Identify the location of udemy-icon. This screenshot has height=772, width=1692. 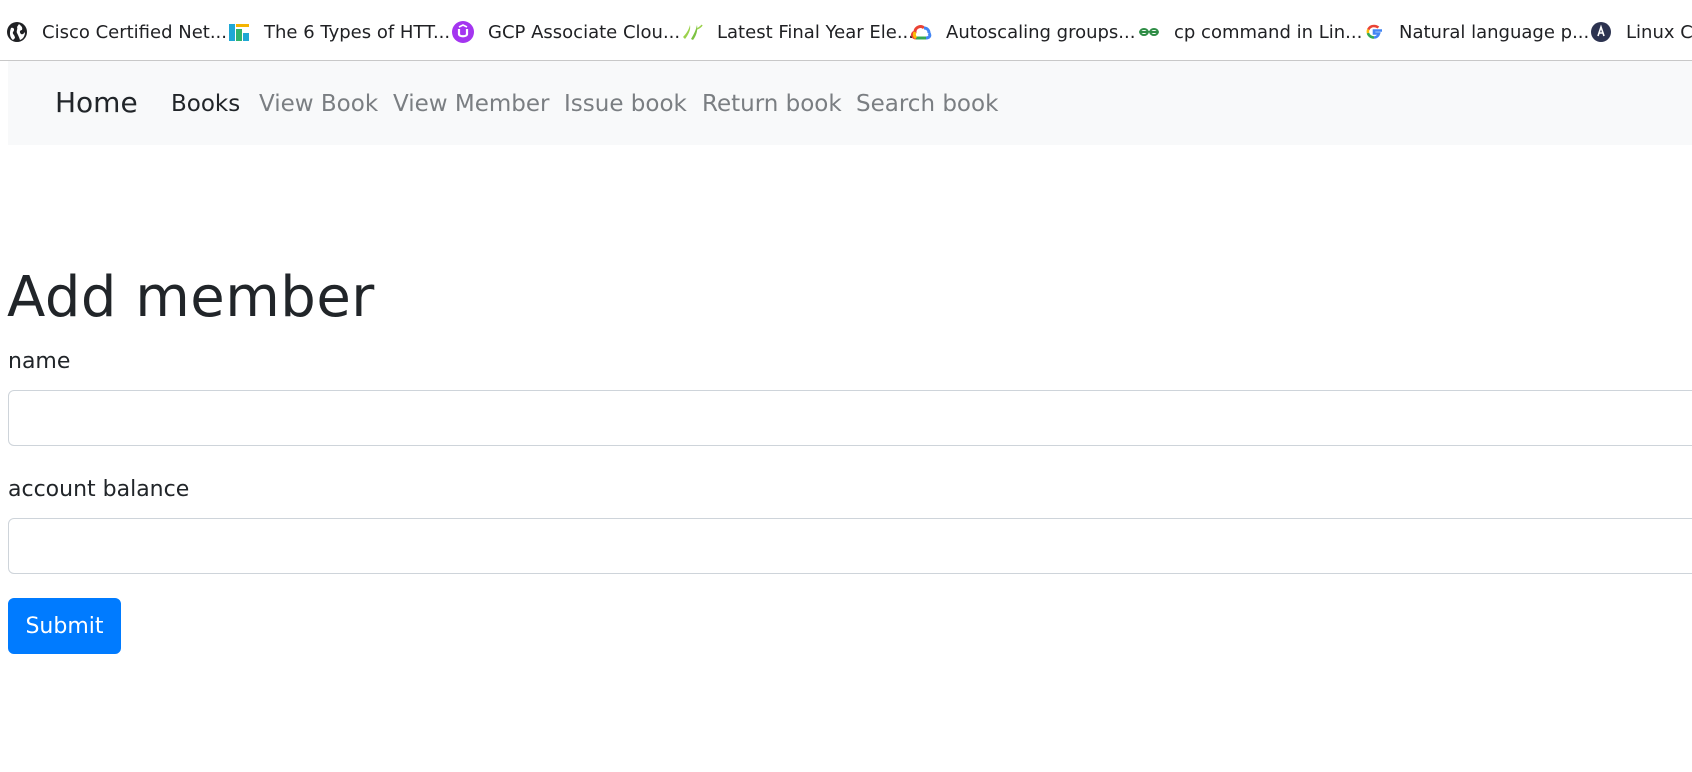
(463, 32).